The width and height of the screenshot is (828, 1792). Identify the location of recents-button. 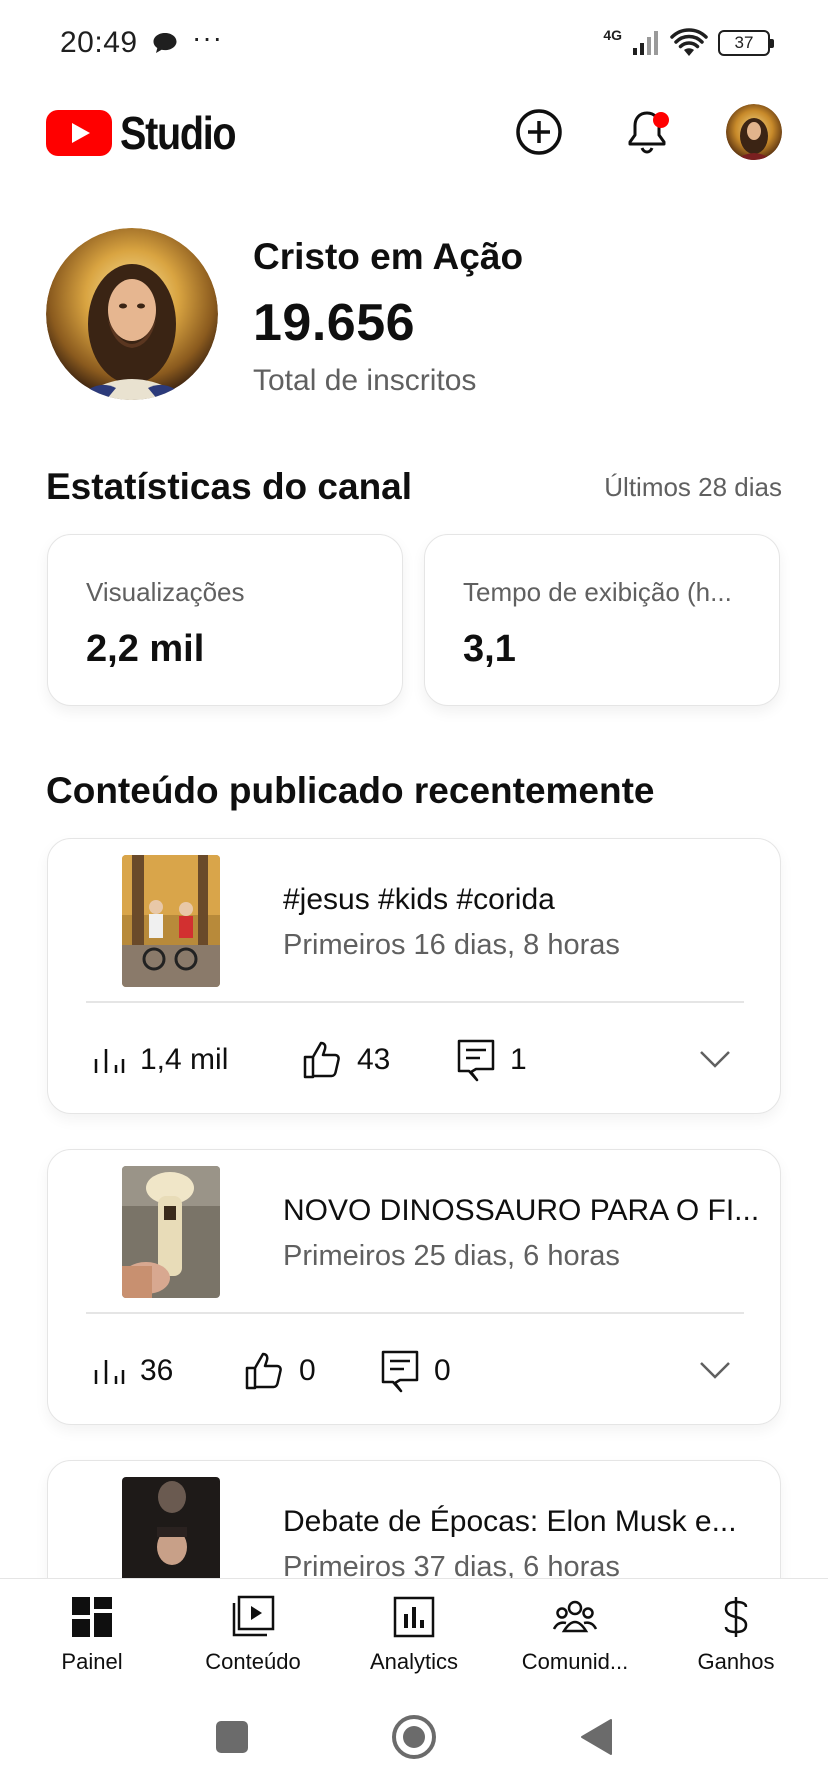
(232, 1737).